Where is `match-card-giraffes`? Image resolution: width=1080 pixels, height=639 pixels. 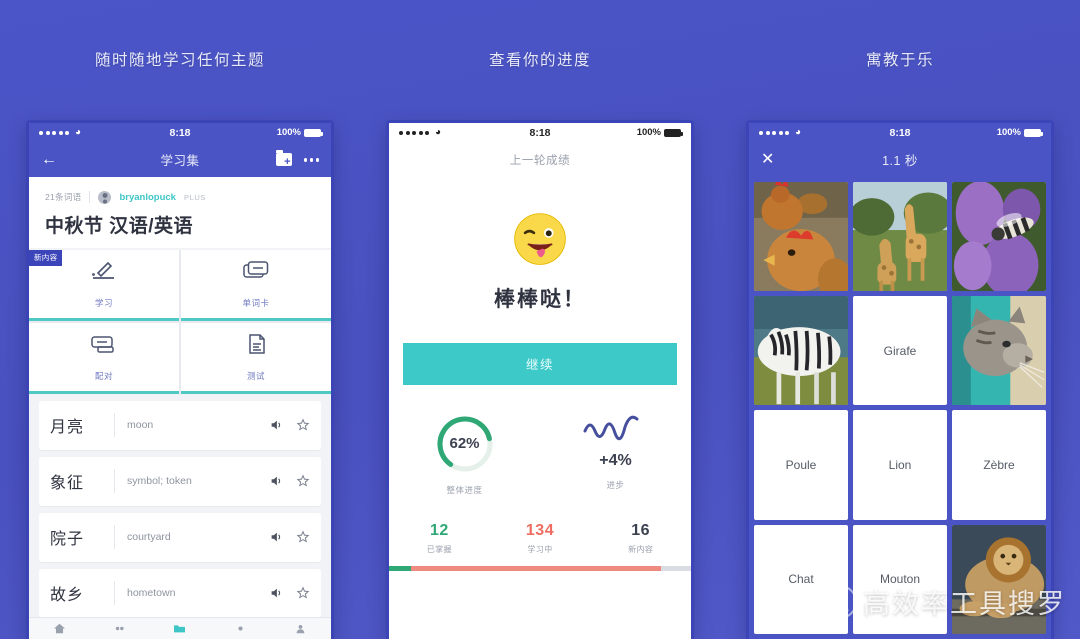
match-card-giraffes is located at coordinates (900, 236).